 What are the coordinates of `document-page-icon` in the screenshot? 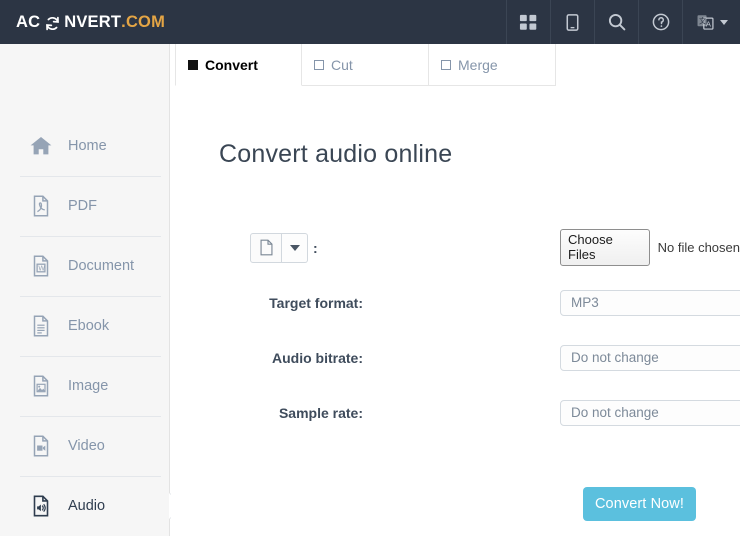 It's located at (266, 247).